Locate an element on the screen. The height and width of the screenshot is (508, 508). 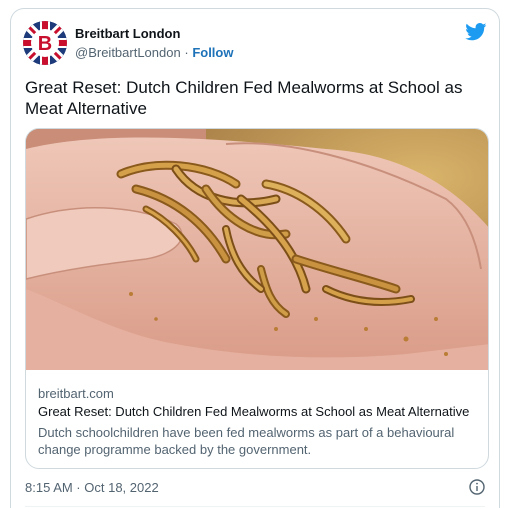
account-handle-line: @BreitbartLondon · Follow is located at coordinates (154, 52).